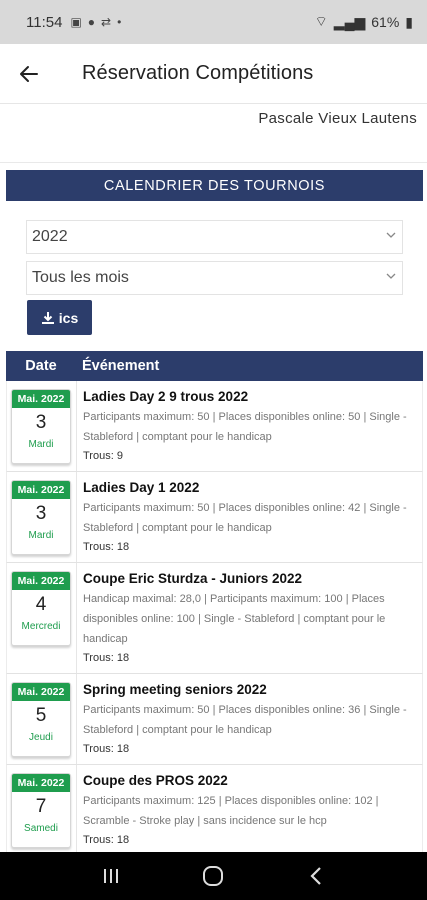 This screenshot has height=900, width=427. I want to click on status-right: ⌔ ▂▄▆ 61% ▮, so click(364, 22).